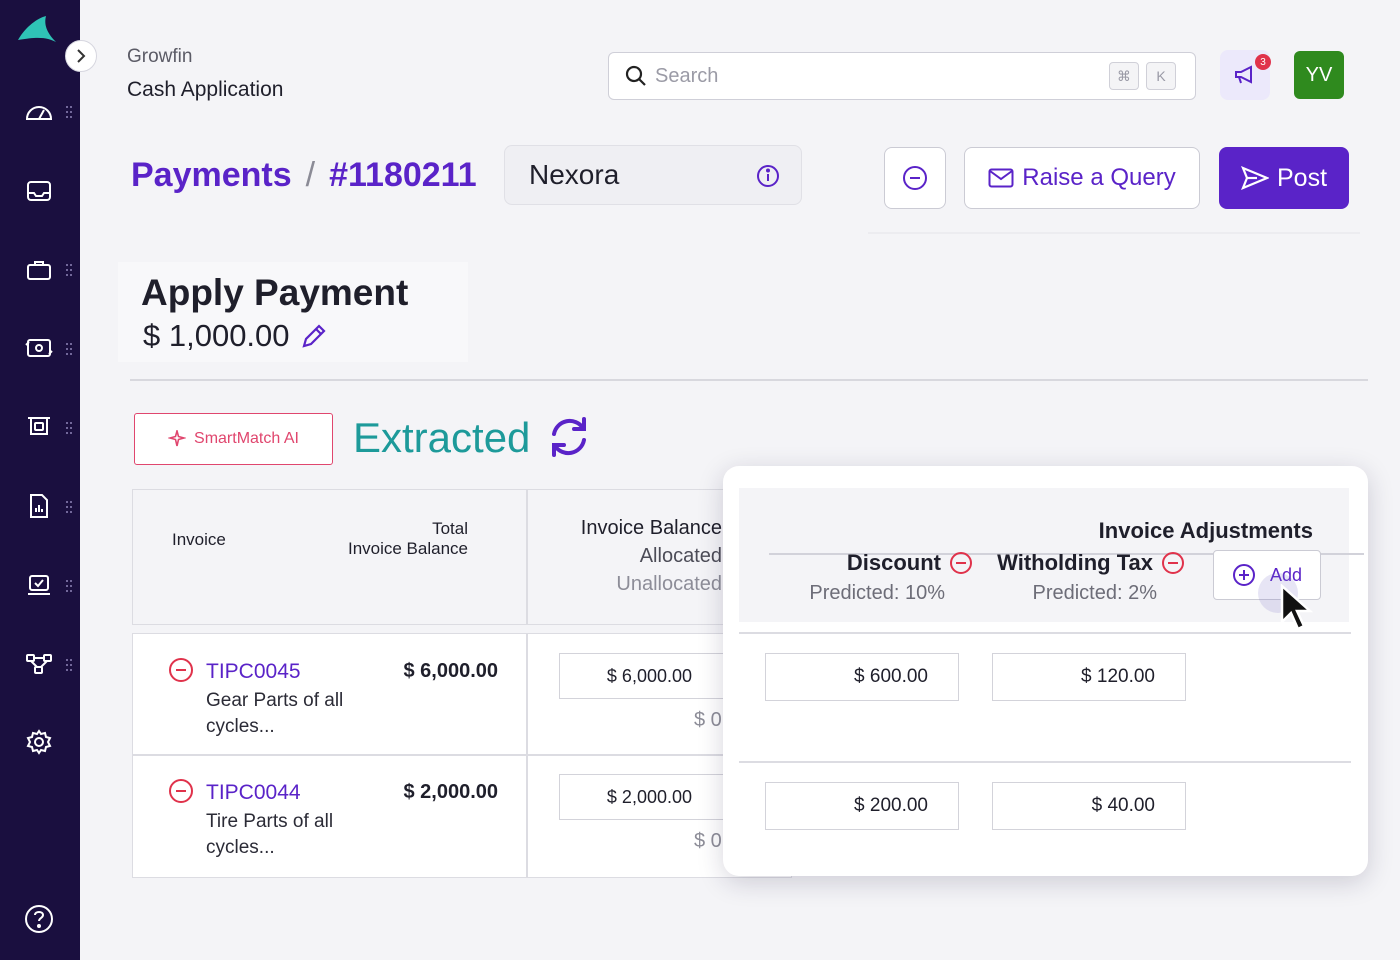 This screenshot has width=1400, height=960. I want to click on smartmatch-ai-button: SmartMatch AI, so click(233, 439).